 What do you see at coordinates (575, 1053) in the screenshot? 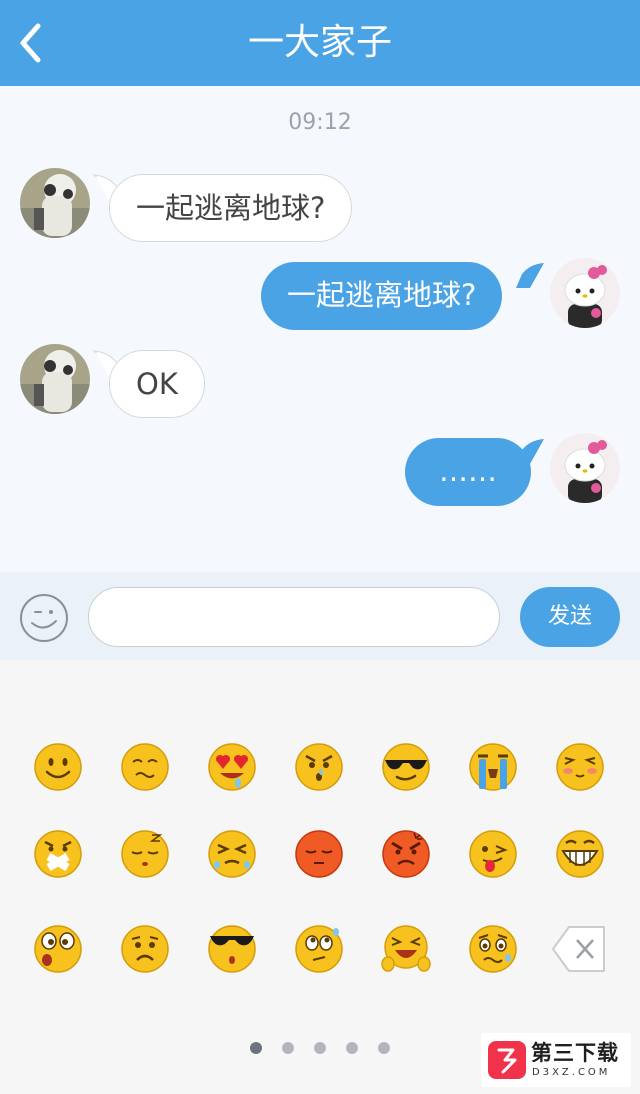
I see `watermark-title: 第三下载` at bounding box center [575, 1053].